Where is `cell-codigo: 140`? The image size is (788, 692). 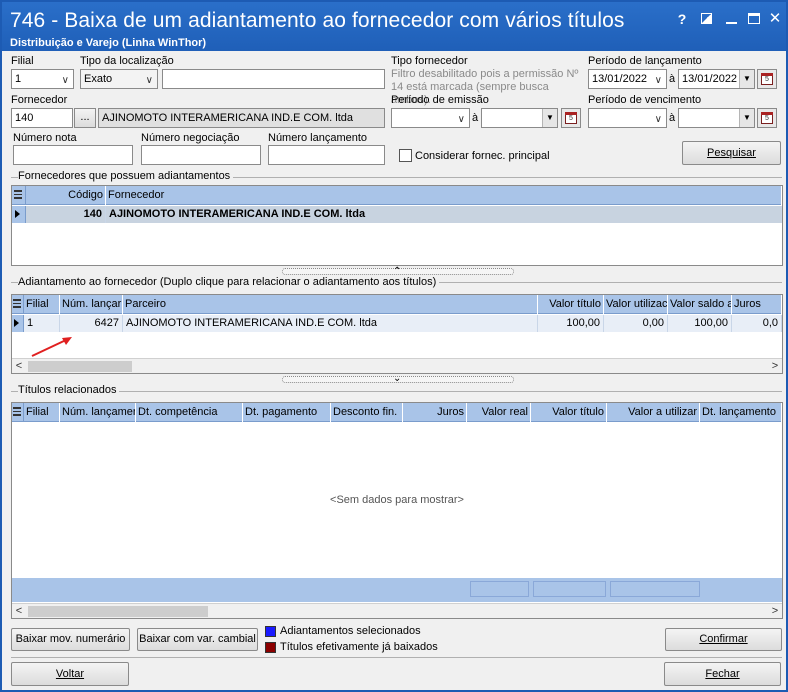 cell-codigo: 140 is located at coordinates (66, 214).